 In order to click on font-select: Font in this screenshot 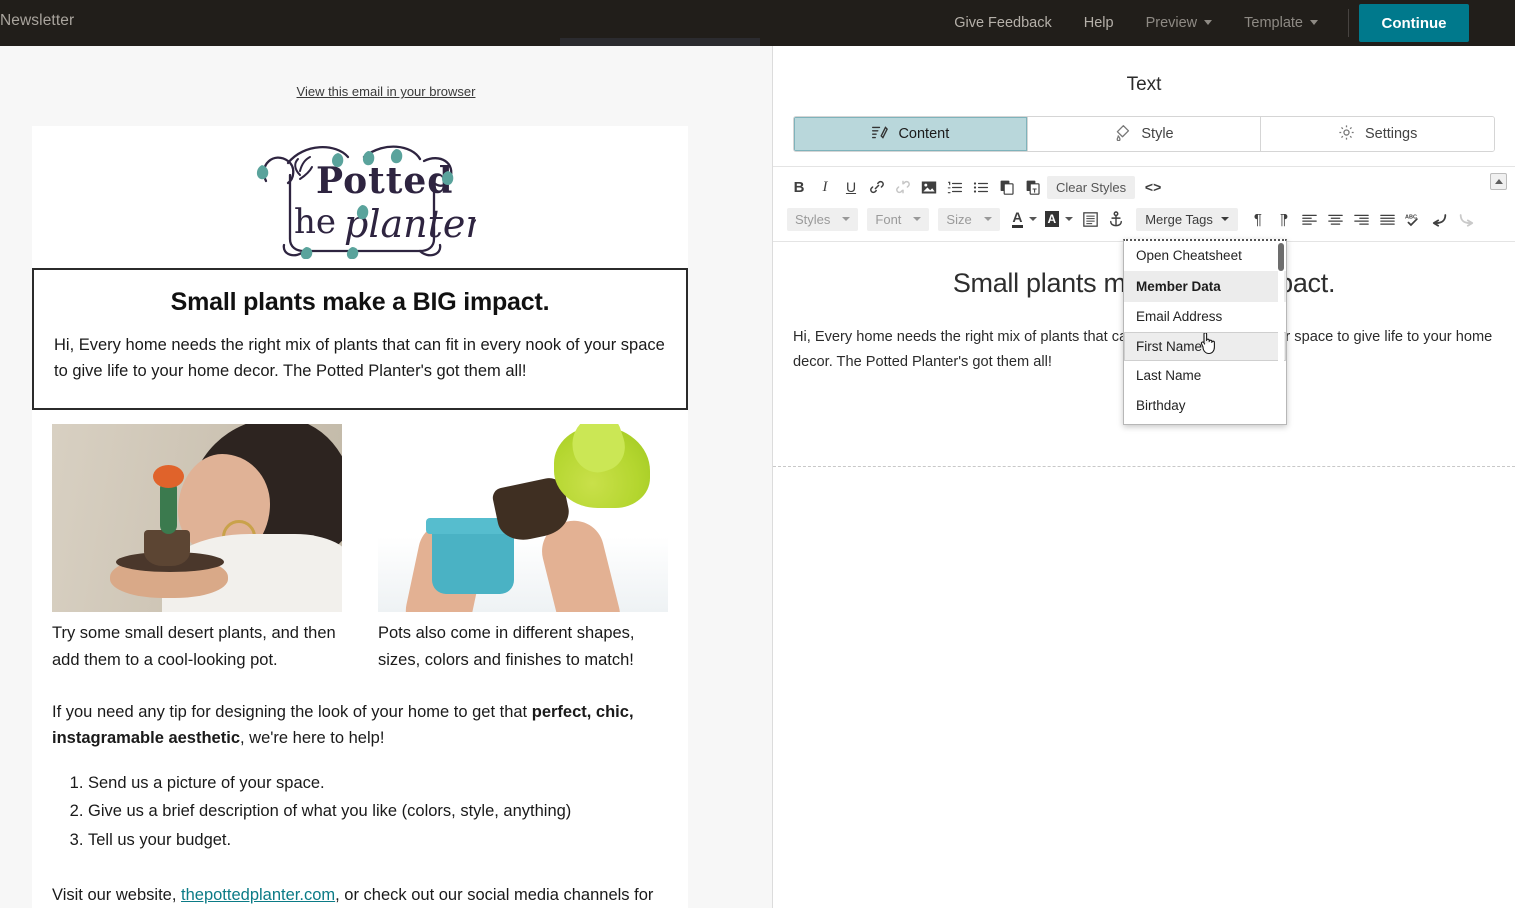, I will do `click(898, 219)`.